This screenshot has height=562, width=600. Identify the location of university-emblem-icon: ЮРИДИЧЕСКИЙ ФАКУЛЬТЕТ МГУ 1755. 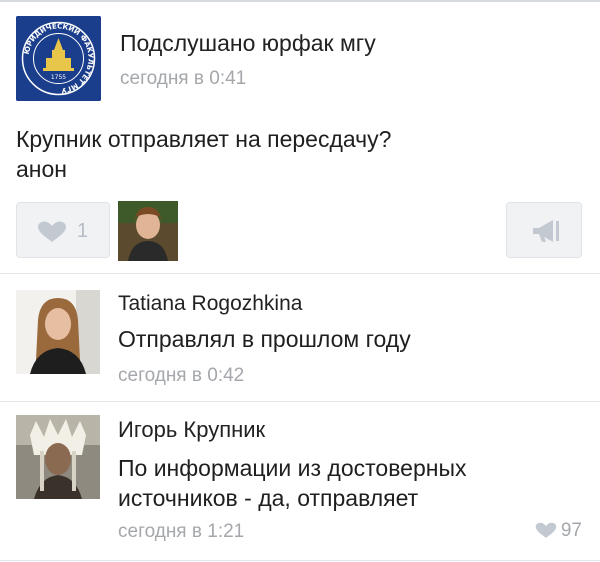
(58, 58).